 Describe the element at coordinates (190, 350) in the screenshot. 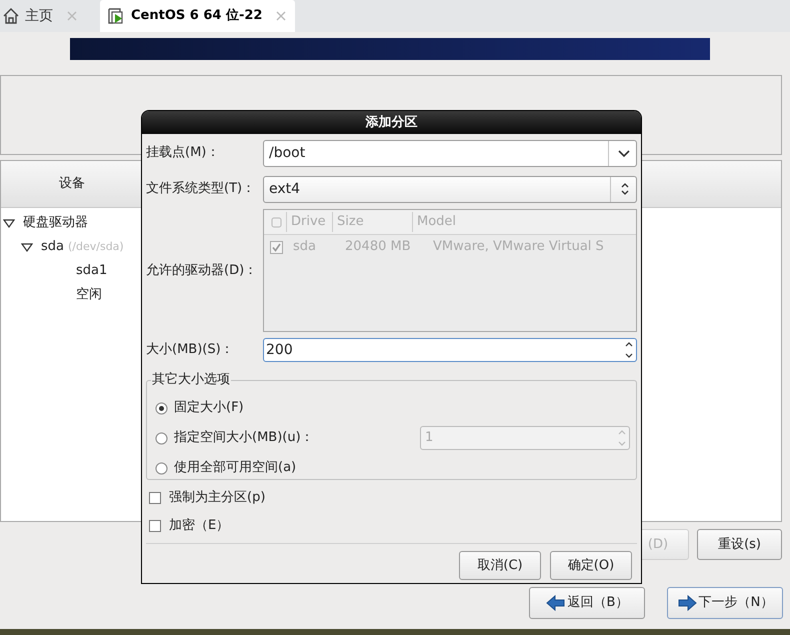

I see `field-label: 大小(MB)(S)：` at that location.